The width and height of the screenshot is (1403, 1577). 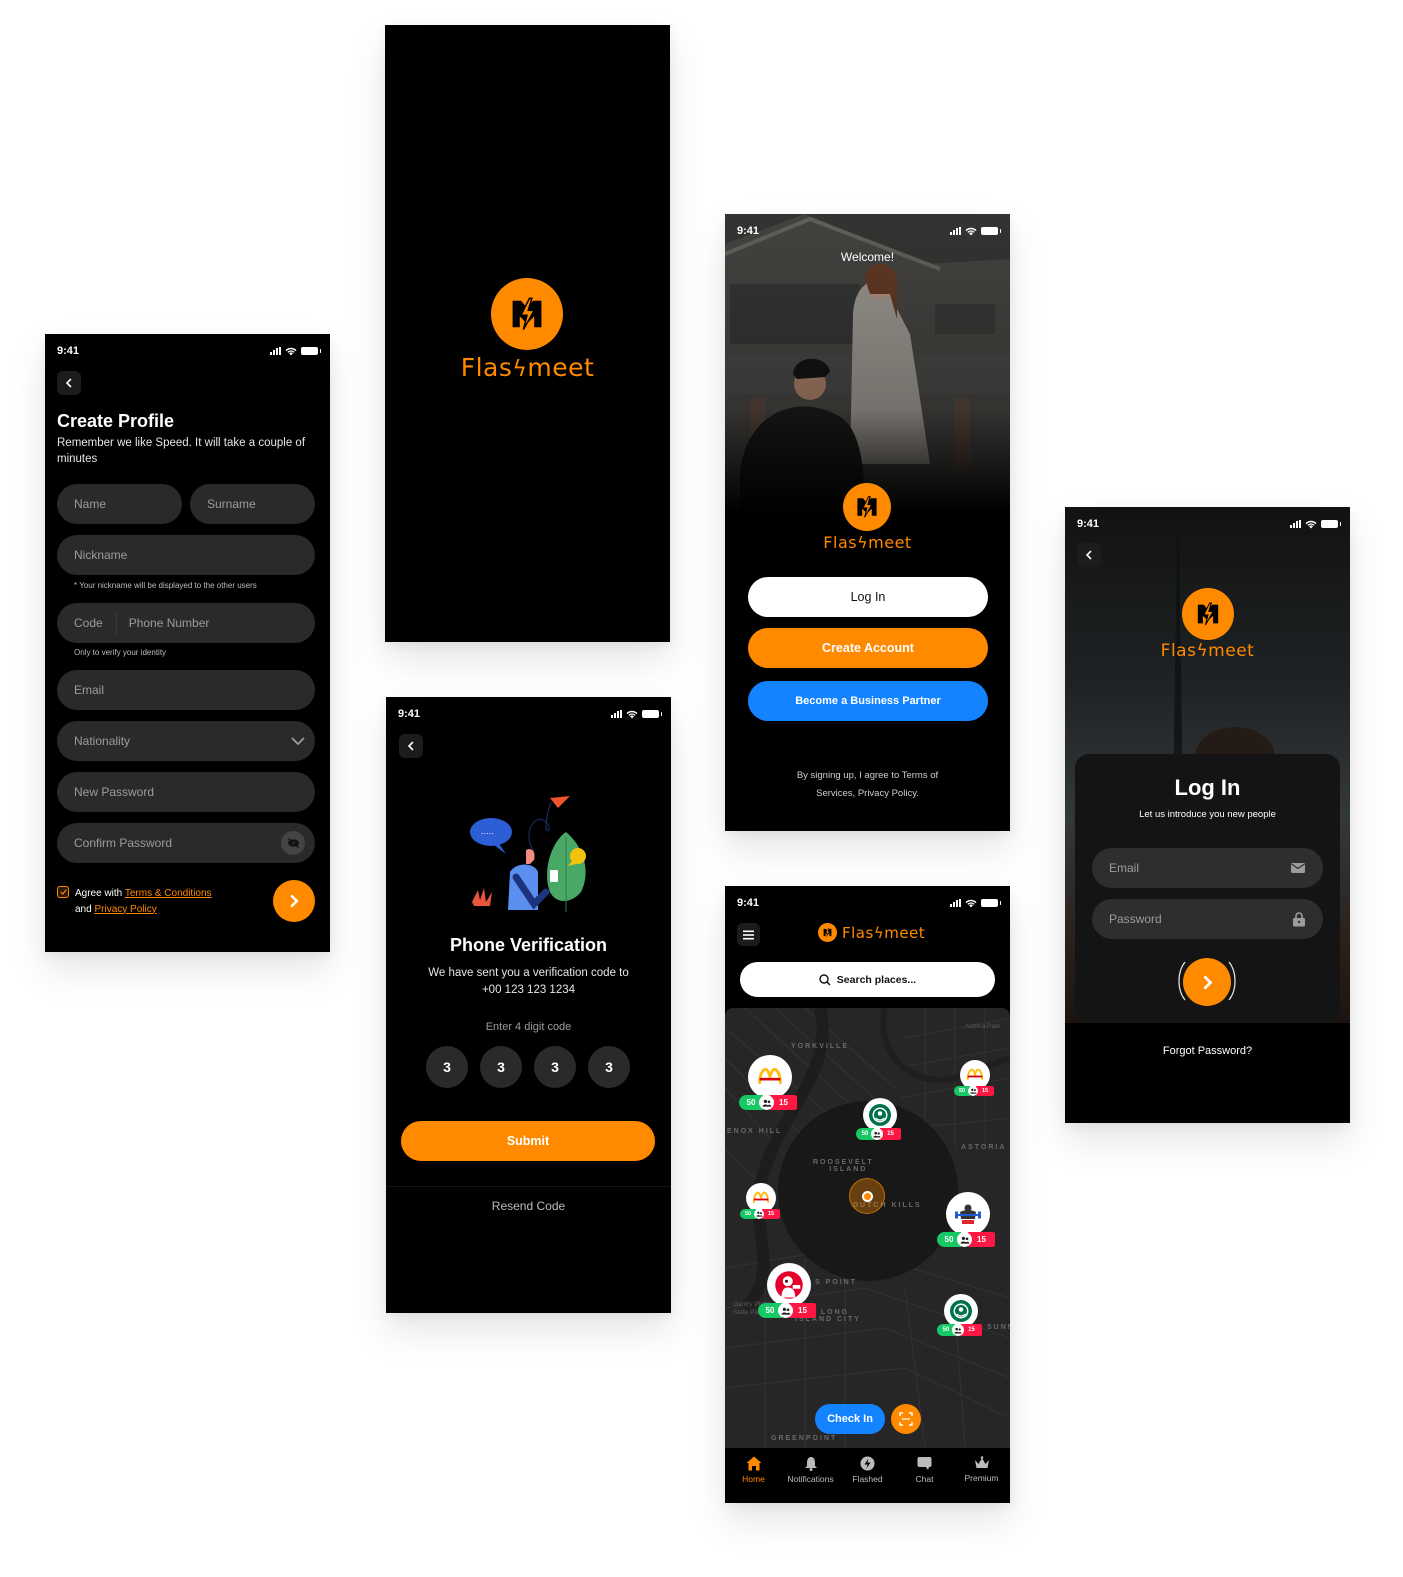 What do you see at coordinates (252, 504) in the screenshot?
I see `surname-field: Surname` at bounding box center [252, 504].